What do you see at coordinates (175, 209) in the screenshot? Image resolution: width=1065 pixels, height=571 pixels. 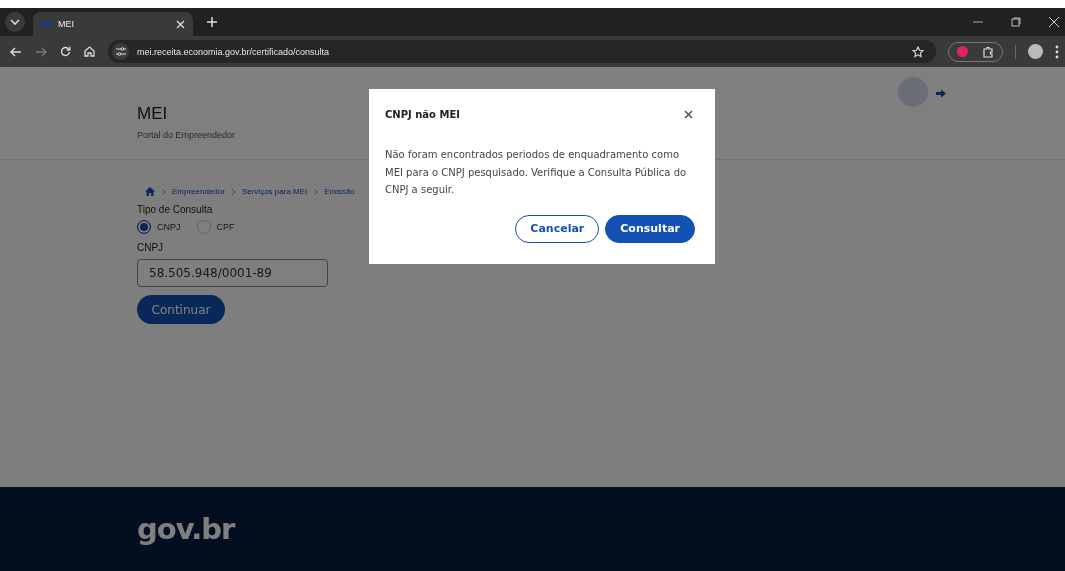 I see `field-label: Tipo de Consulta` at bounding box center [175, 209].